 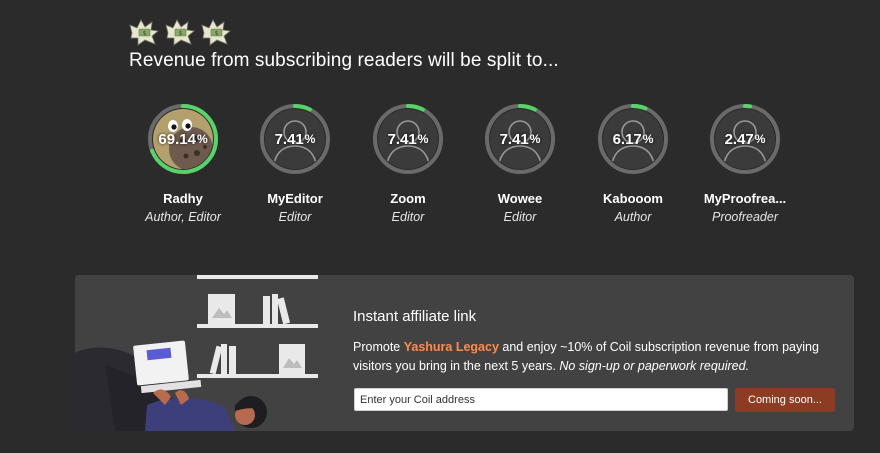 I want to click on contributor-card: 6.17% Kabooom Author, so click(x=633, y=163).